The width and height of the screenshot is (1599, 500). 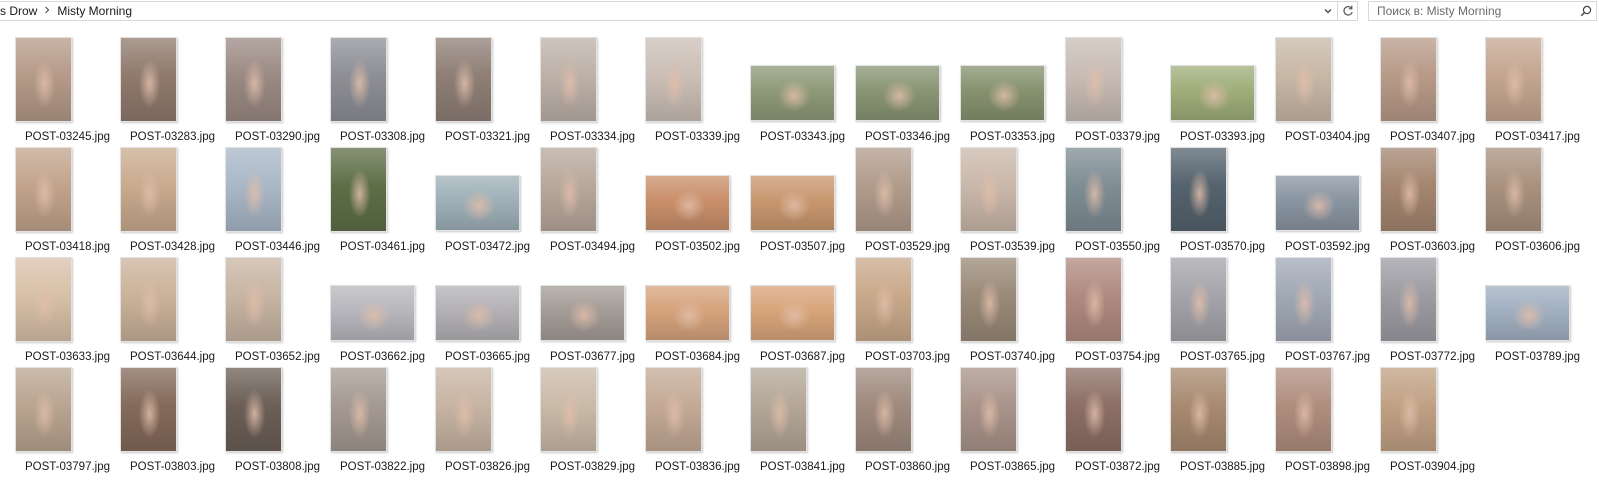 I want to click on file-item: POST-03841.jpg, so click(x=802, y=422).